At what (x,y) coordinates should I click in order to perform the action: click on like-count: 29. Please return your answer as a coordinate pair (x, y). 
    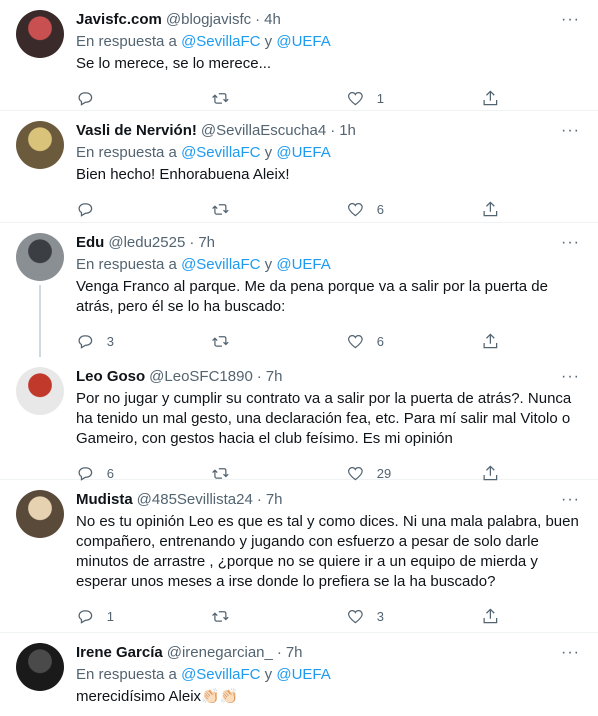
    Looking at the image, I should click on (384, 473).